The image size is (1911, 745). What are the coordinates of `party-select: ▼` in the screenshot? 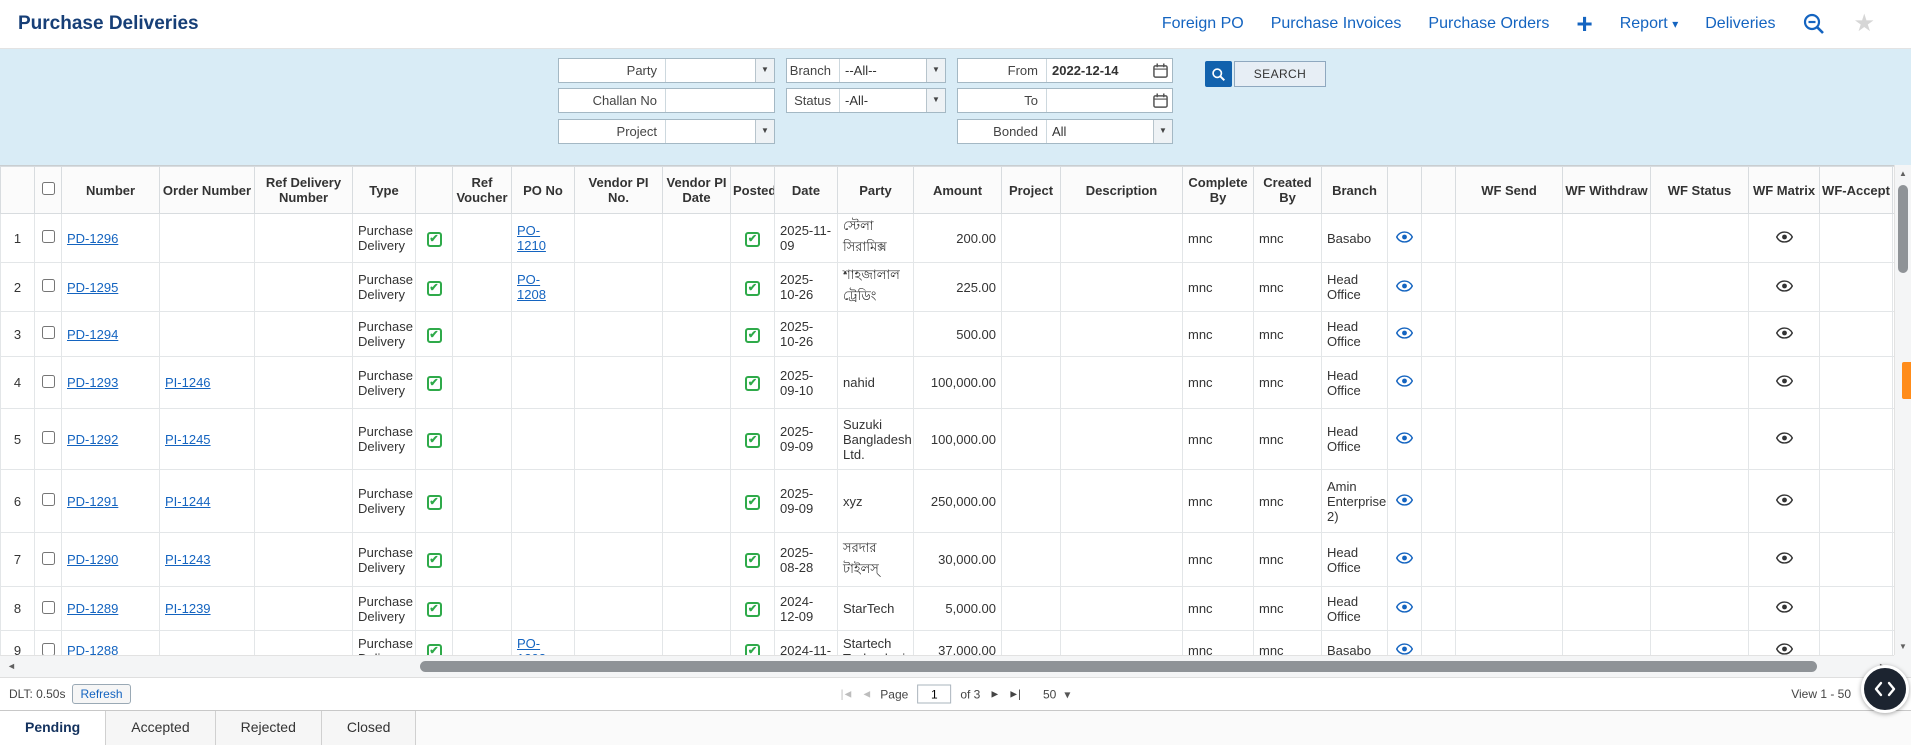 It's located at (719, 70).